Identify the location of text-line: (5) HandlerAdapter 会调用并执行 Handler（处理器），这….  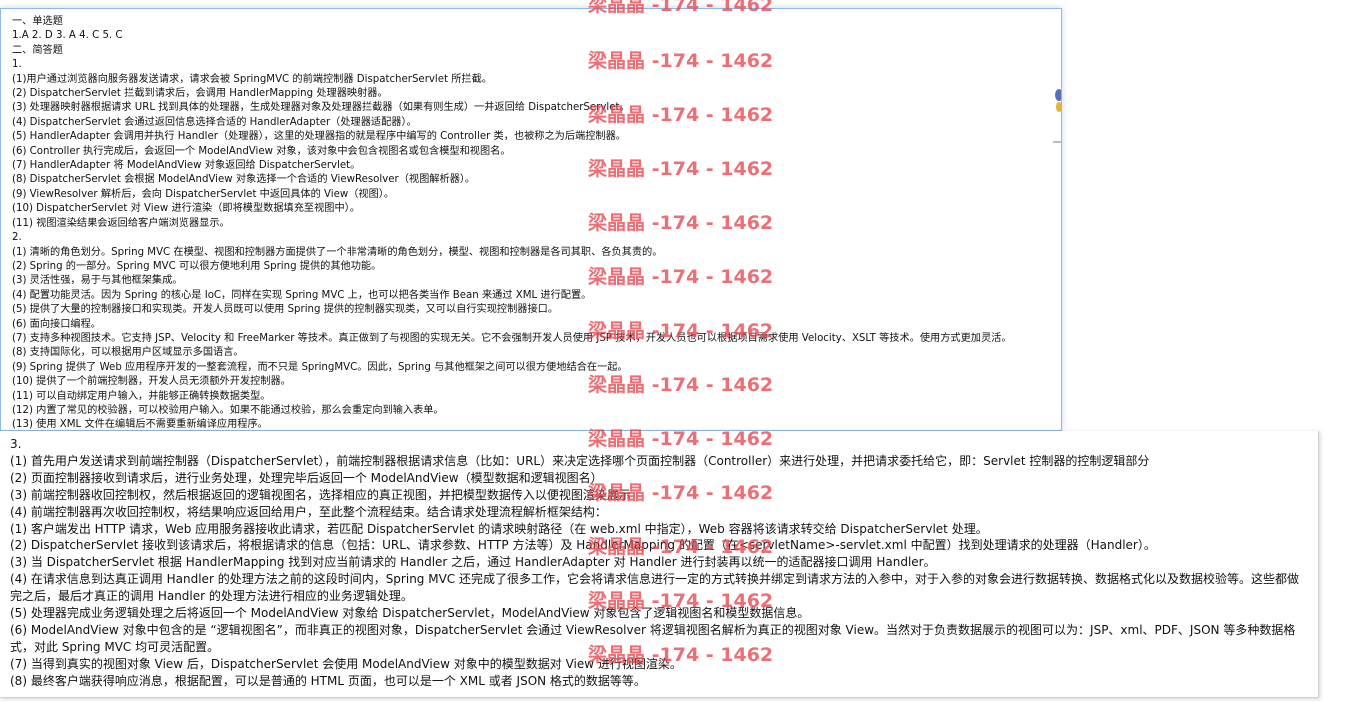
(319, 137).